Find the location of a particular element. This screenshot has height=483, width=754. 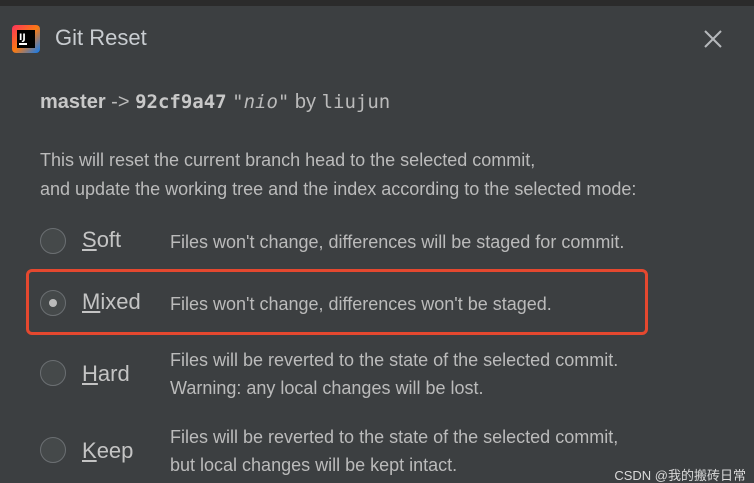

mixed-mnemonic: M is located at coordinates (91, 301).